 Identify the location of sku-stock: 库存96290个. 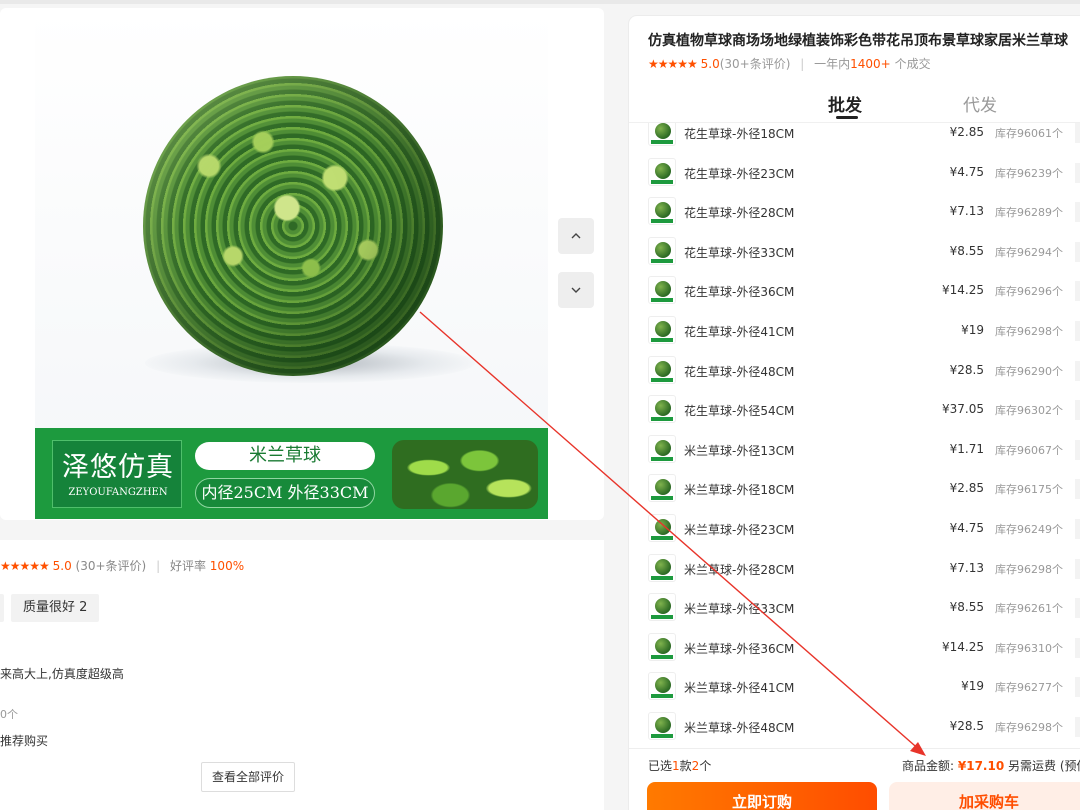
(1029, 371).